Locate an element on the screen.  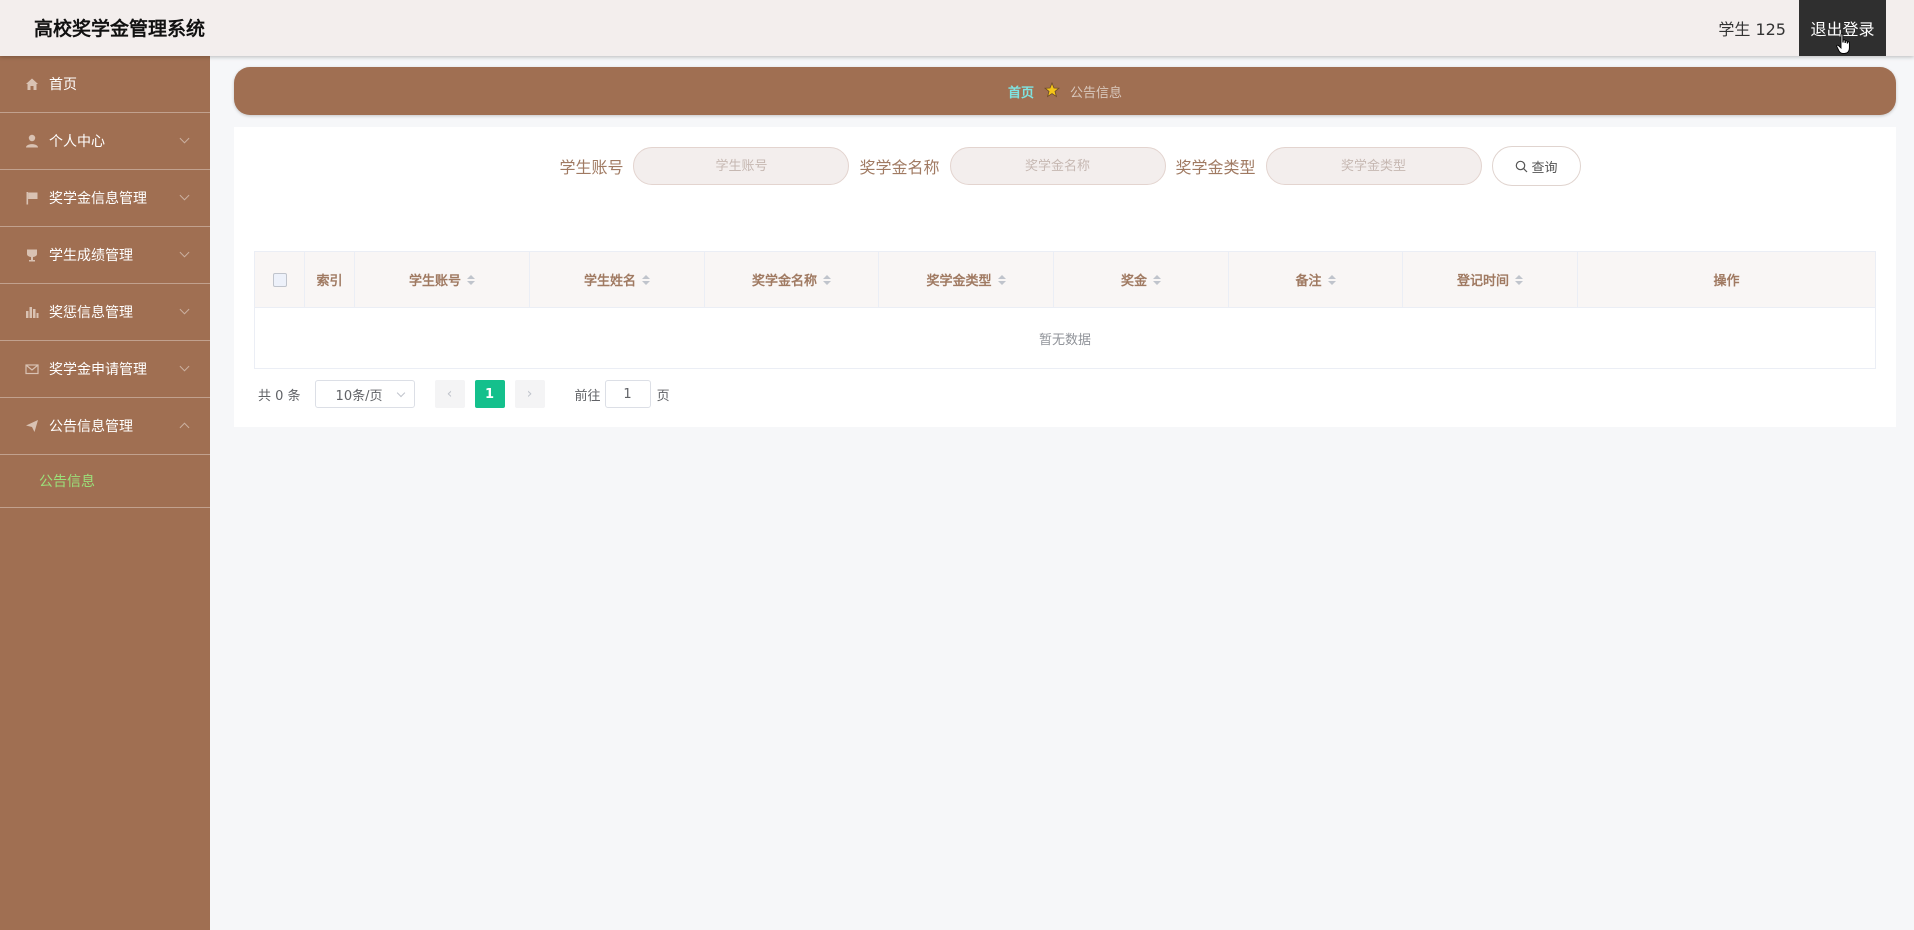
pagination: 共 0 条 10条/页 ‹ 1 › 前往 页 is located at coordinates (464, 394).